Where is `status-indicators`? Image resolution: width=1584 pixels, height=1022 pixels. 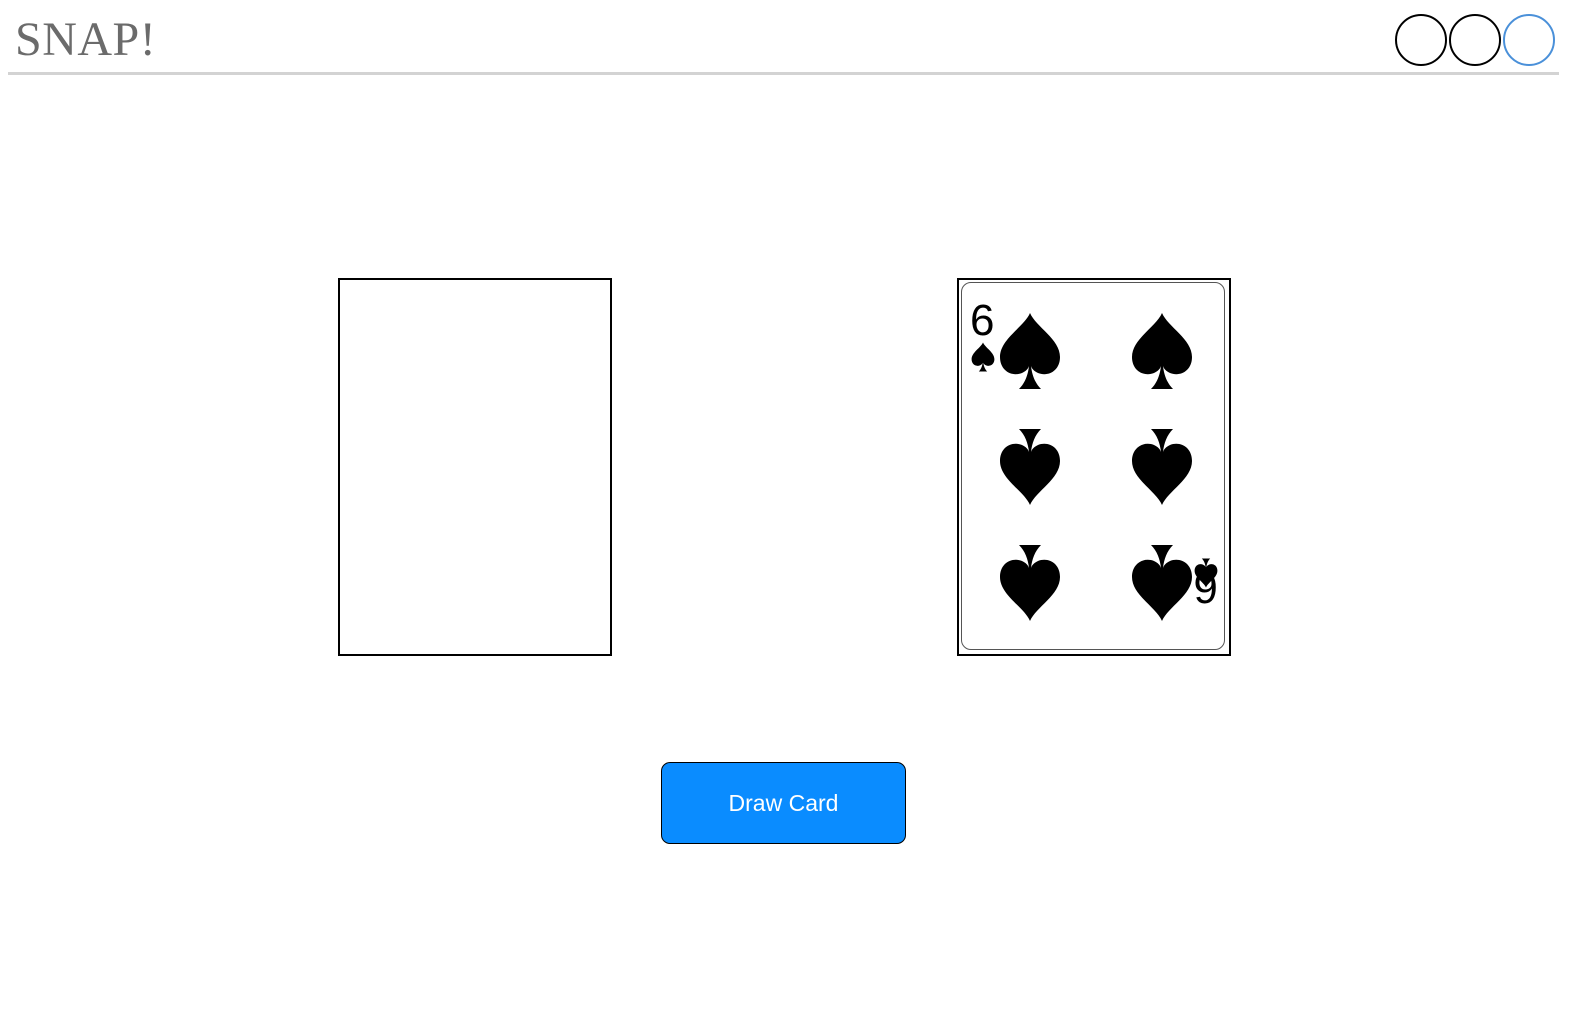
status-indicators is located at coordinates (1475, 40).